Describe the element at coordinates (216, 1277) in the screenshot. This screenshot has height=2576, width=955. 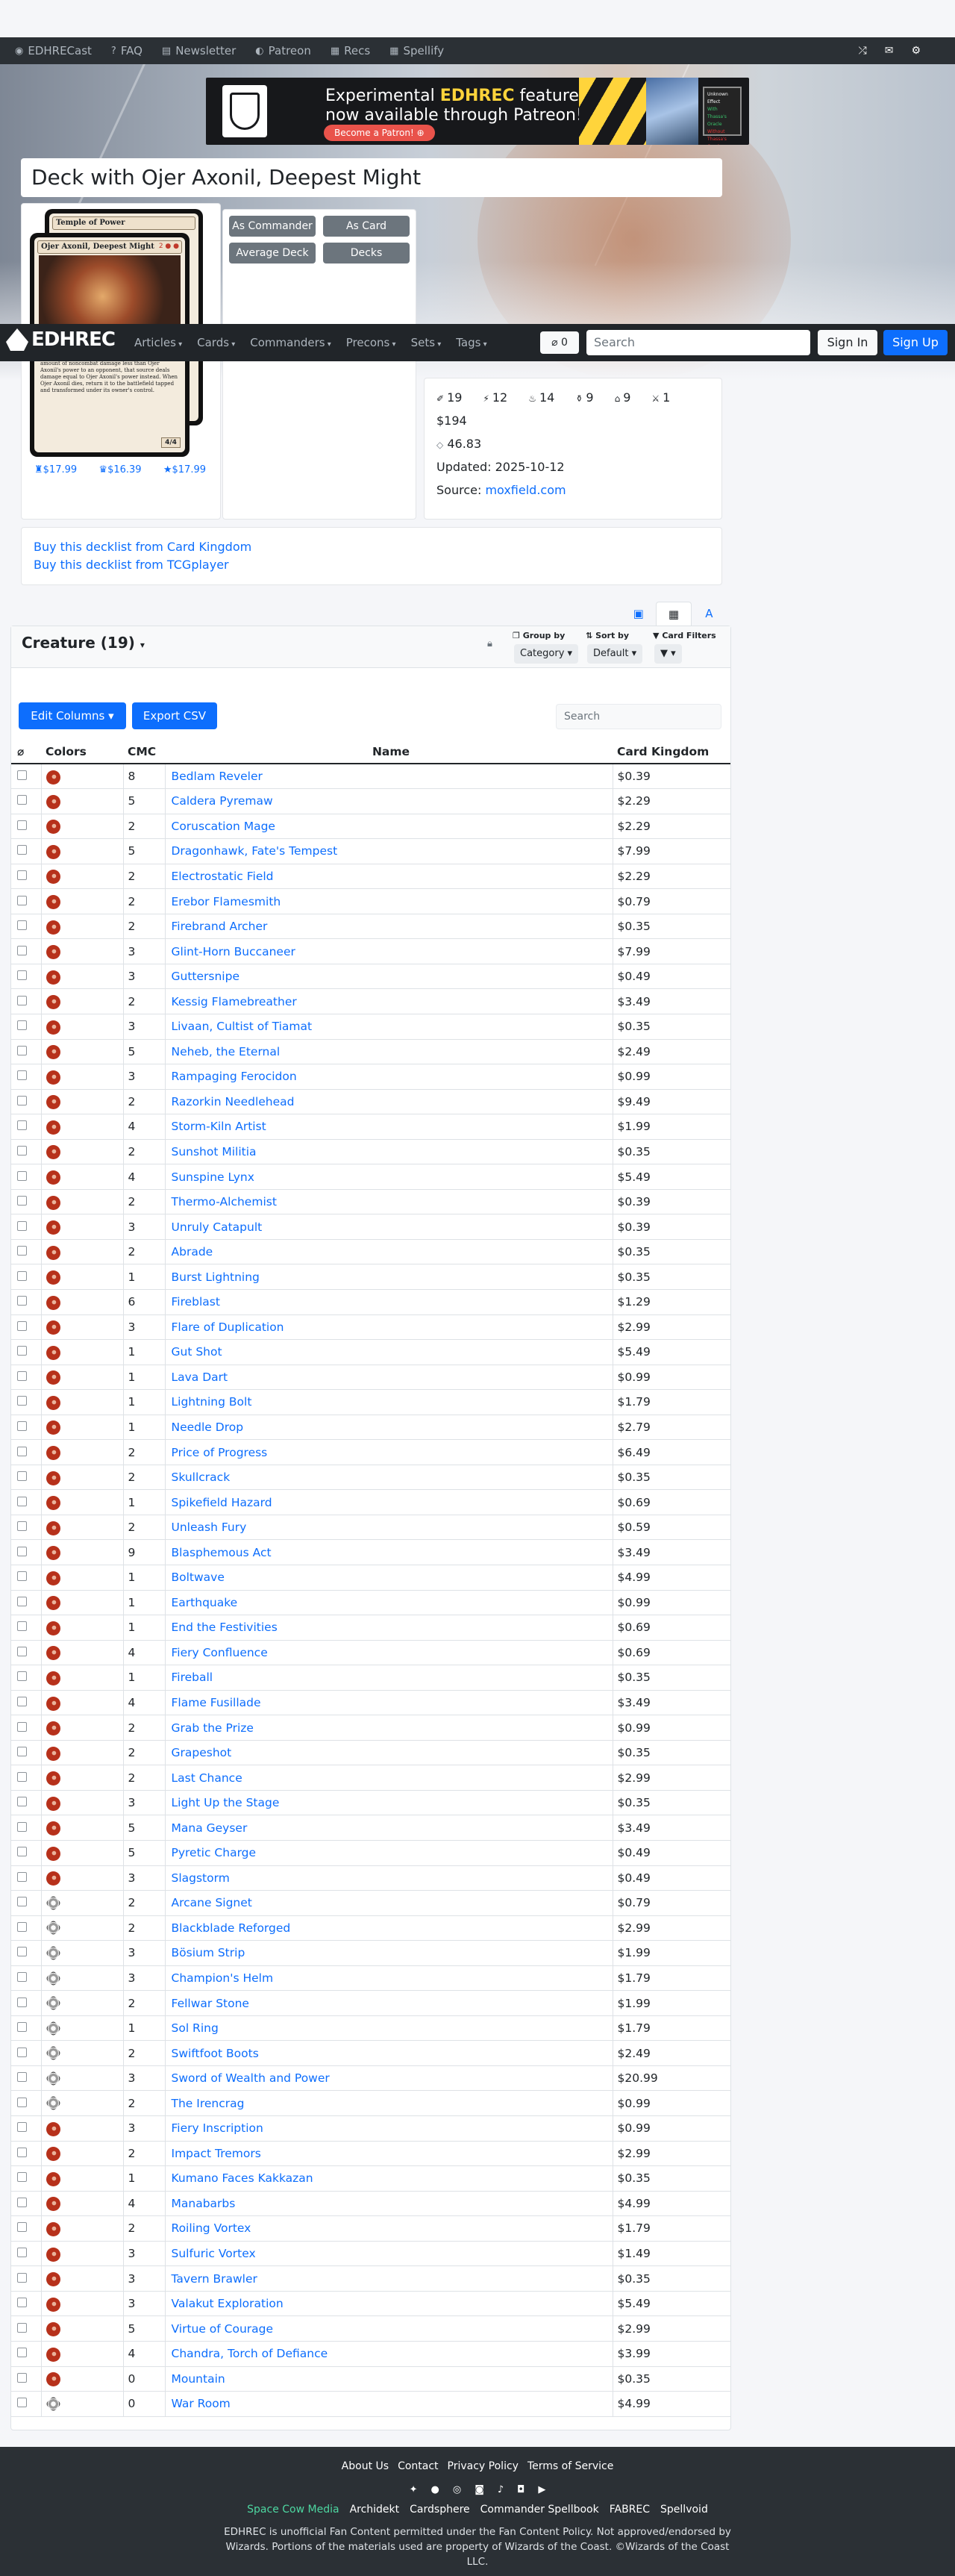
I see `card-name-link: Burst Lightning` at that location.